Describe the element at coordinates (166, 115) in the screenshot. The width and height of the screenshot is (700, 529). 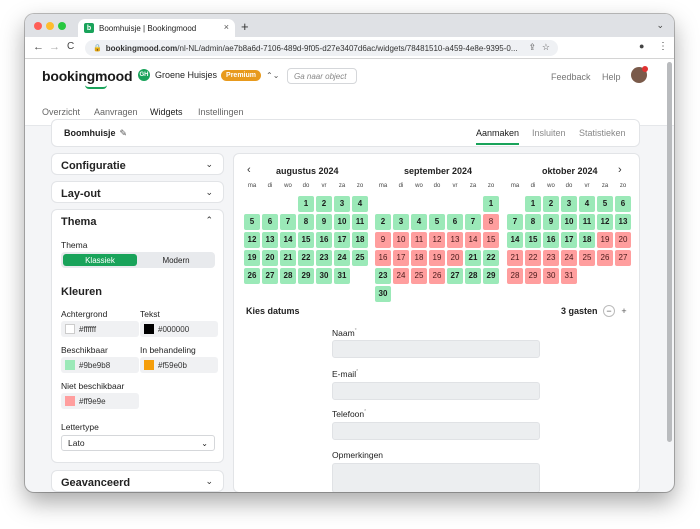
I see `tab-widgets: Widgets` at that location.